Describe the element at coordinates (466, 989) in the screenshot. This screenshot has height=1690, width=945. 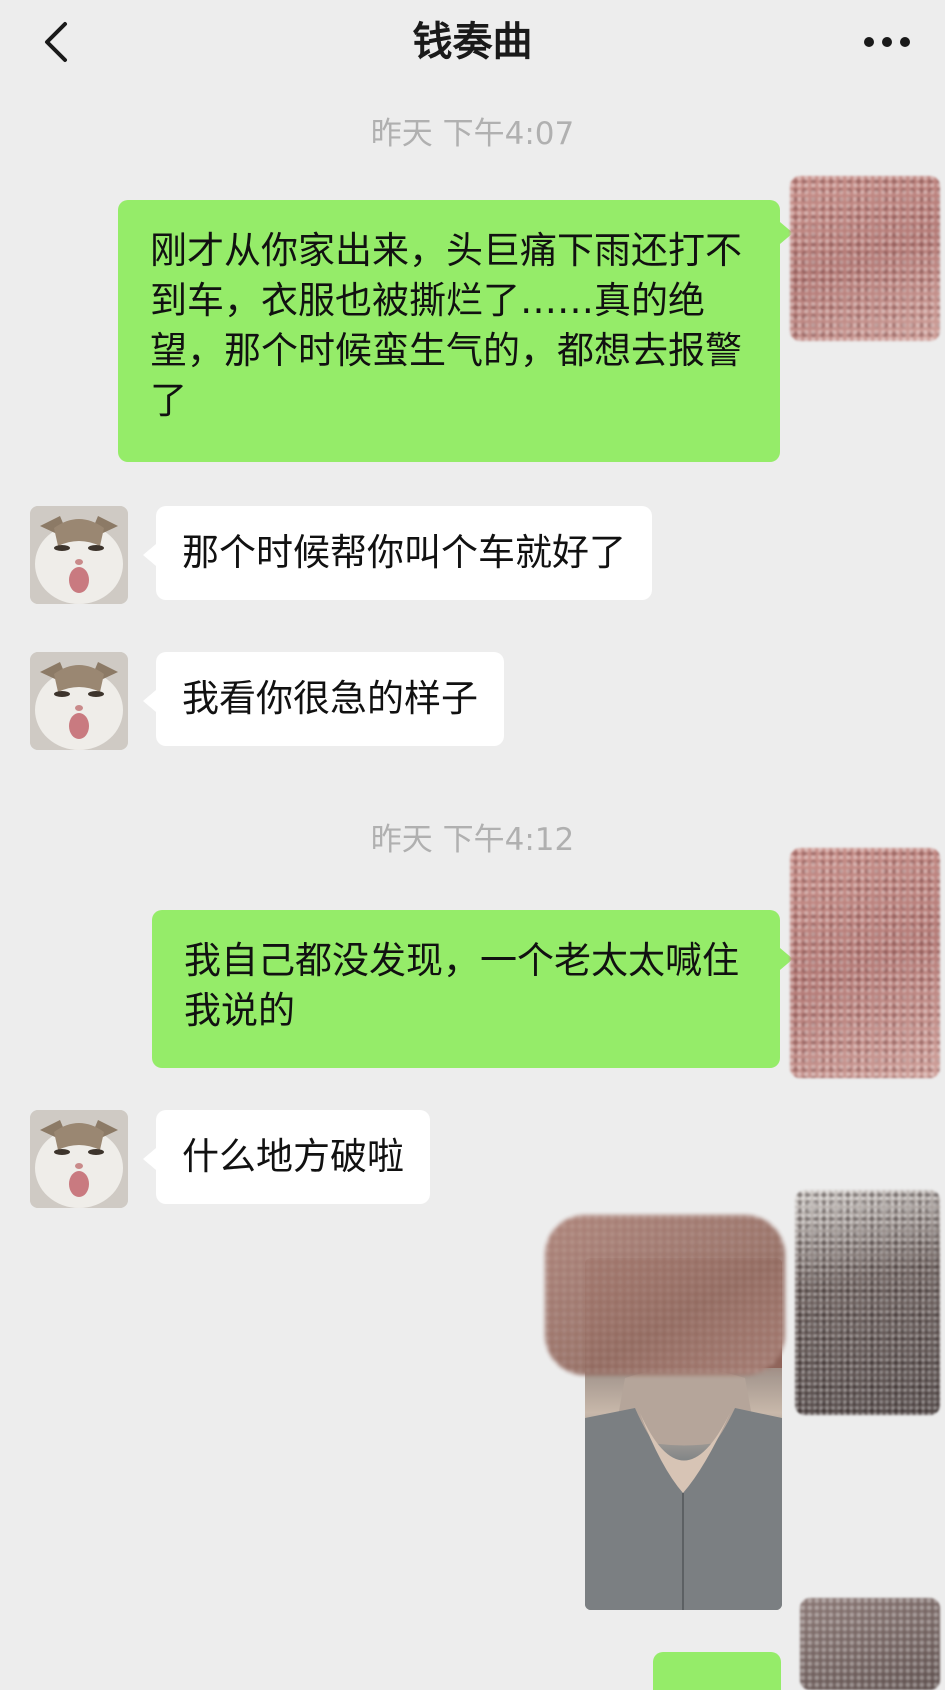
I see `message-bubble-sent: 我自己都没发现，一个老太太喊住我说的` at that location.